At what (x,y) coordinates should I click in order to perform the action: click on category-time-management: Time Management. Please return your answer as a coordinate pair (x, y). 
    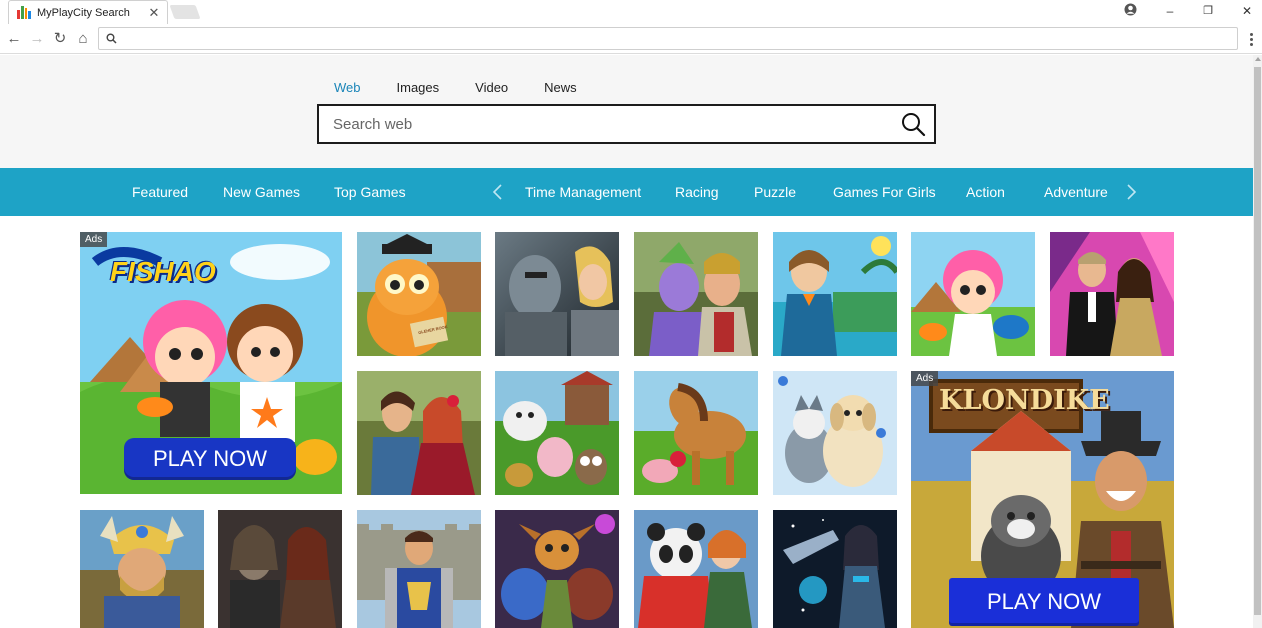
    Looking at the image, I should click on (583, 192).